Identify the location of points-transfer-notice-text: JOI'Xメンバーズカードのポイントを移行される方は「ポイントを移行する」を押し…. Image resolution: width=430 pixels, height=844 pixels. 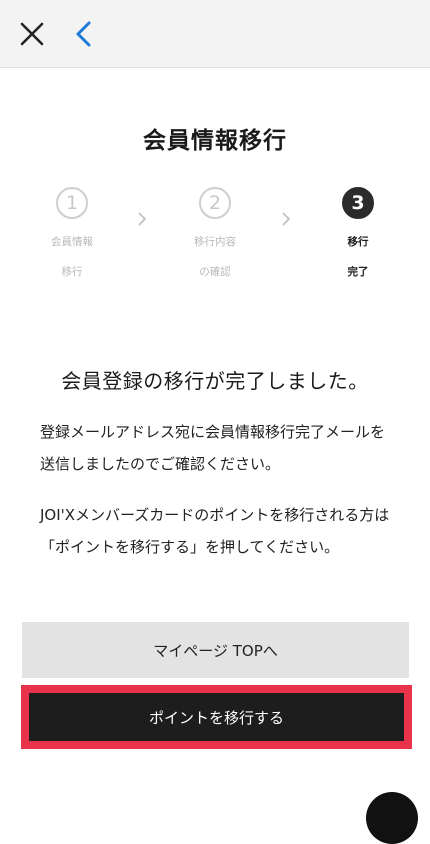
(215, 531).